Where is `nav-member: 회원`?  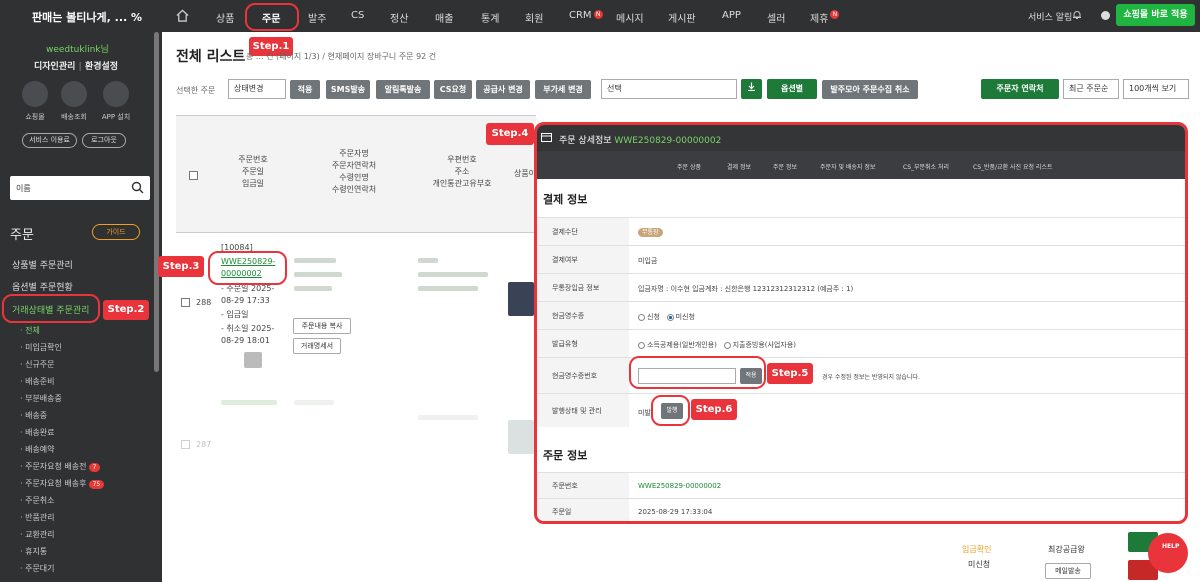
nav-member: 회원 is located at coordinates (534, 17).